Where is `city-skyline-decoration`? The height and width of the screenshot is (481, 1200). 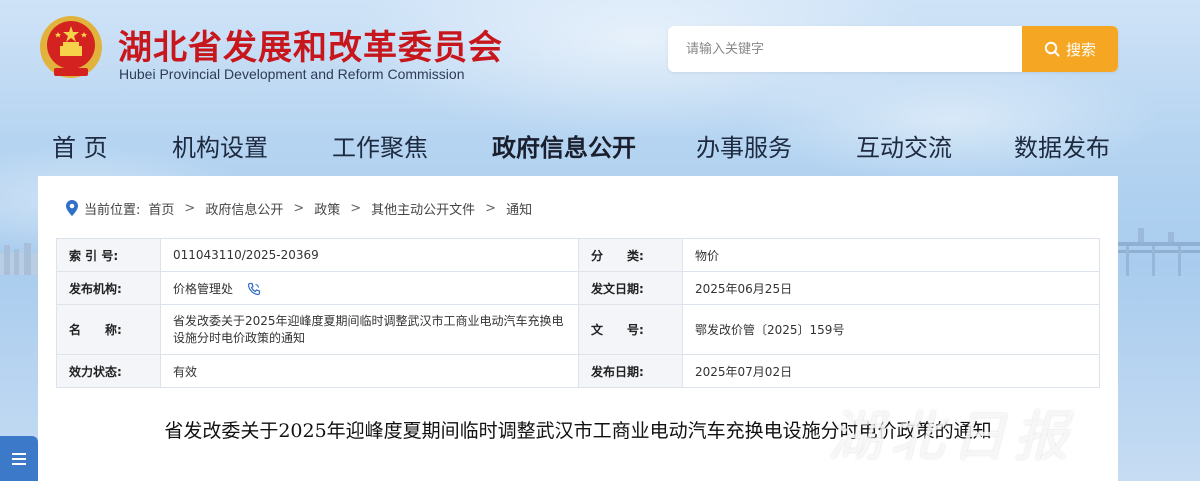
city-skyline-decoration is located at coordinates (19, 259).